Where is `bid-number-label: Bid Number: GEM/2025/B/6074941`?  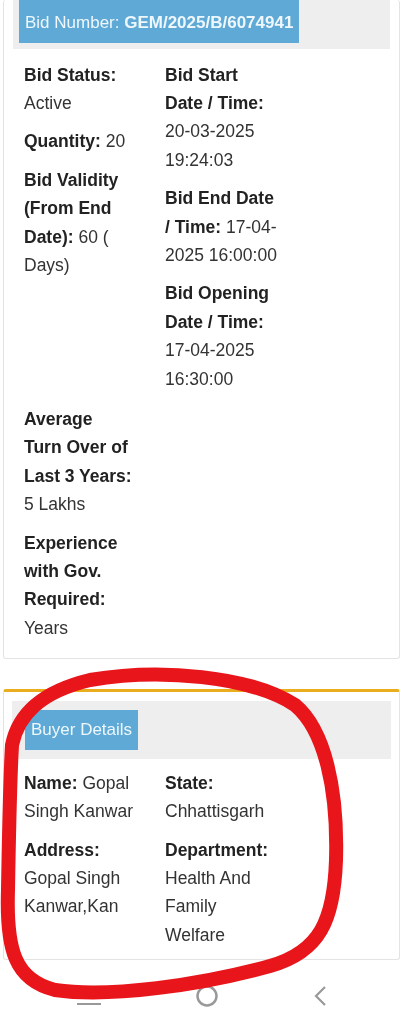
bid-number-label: Bid Number: GEM/2025/B/6074941 is located at coordinates (159, 21).